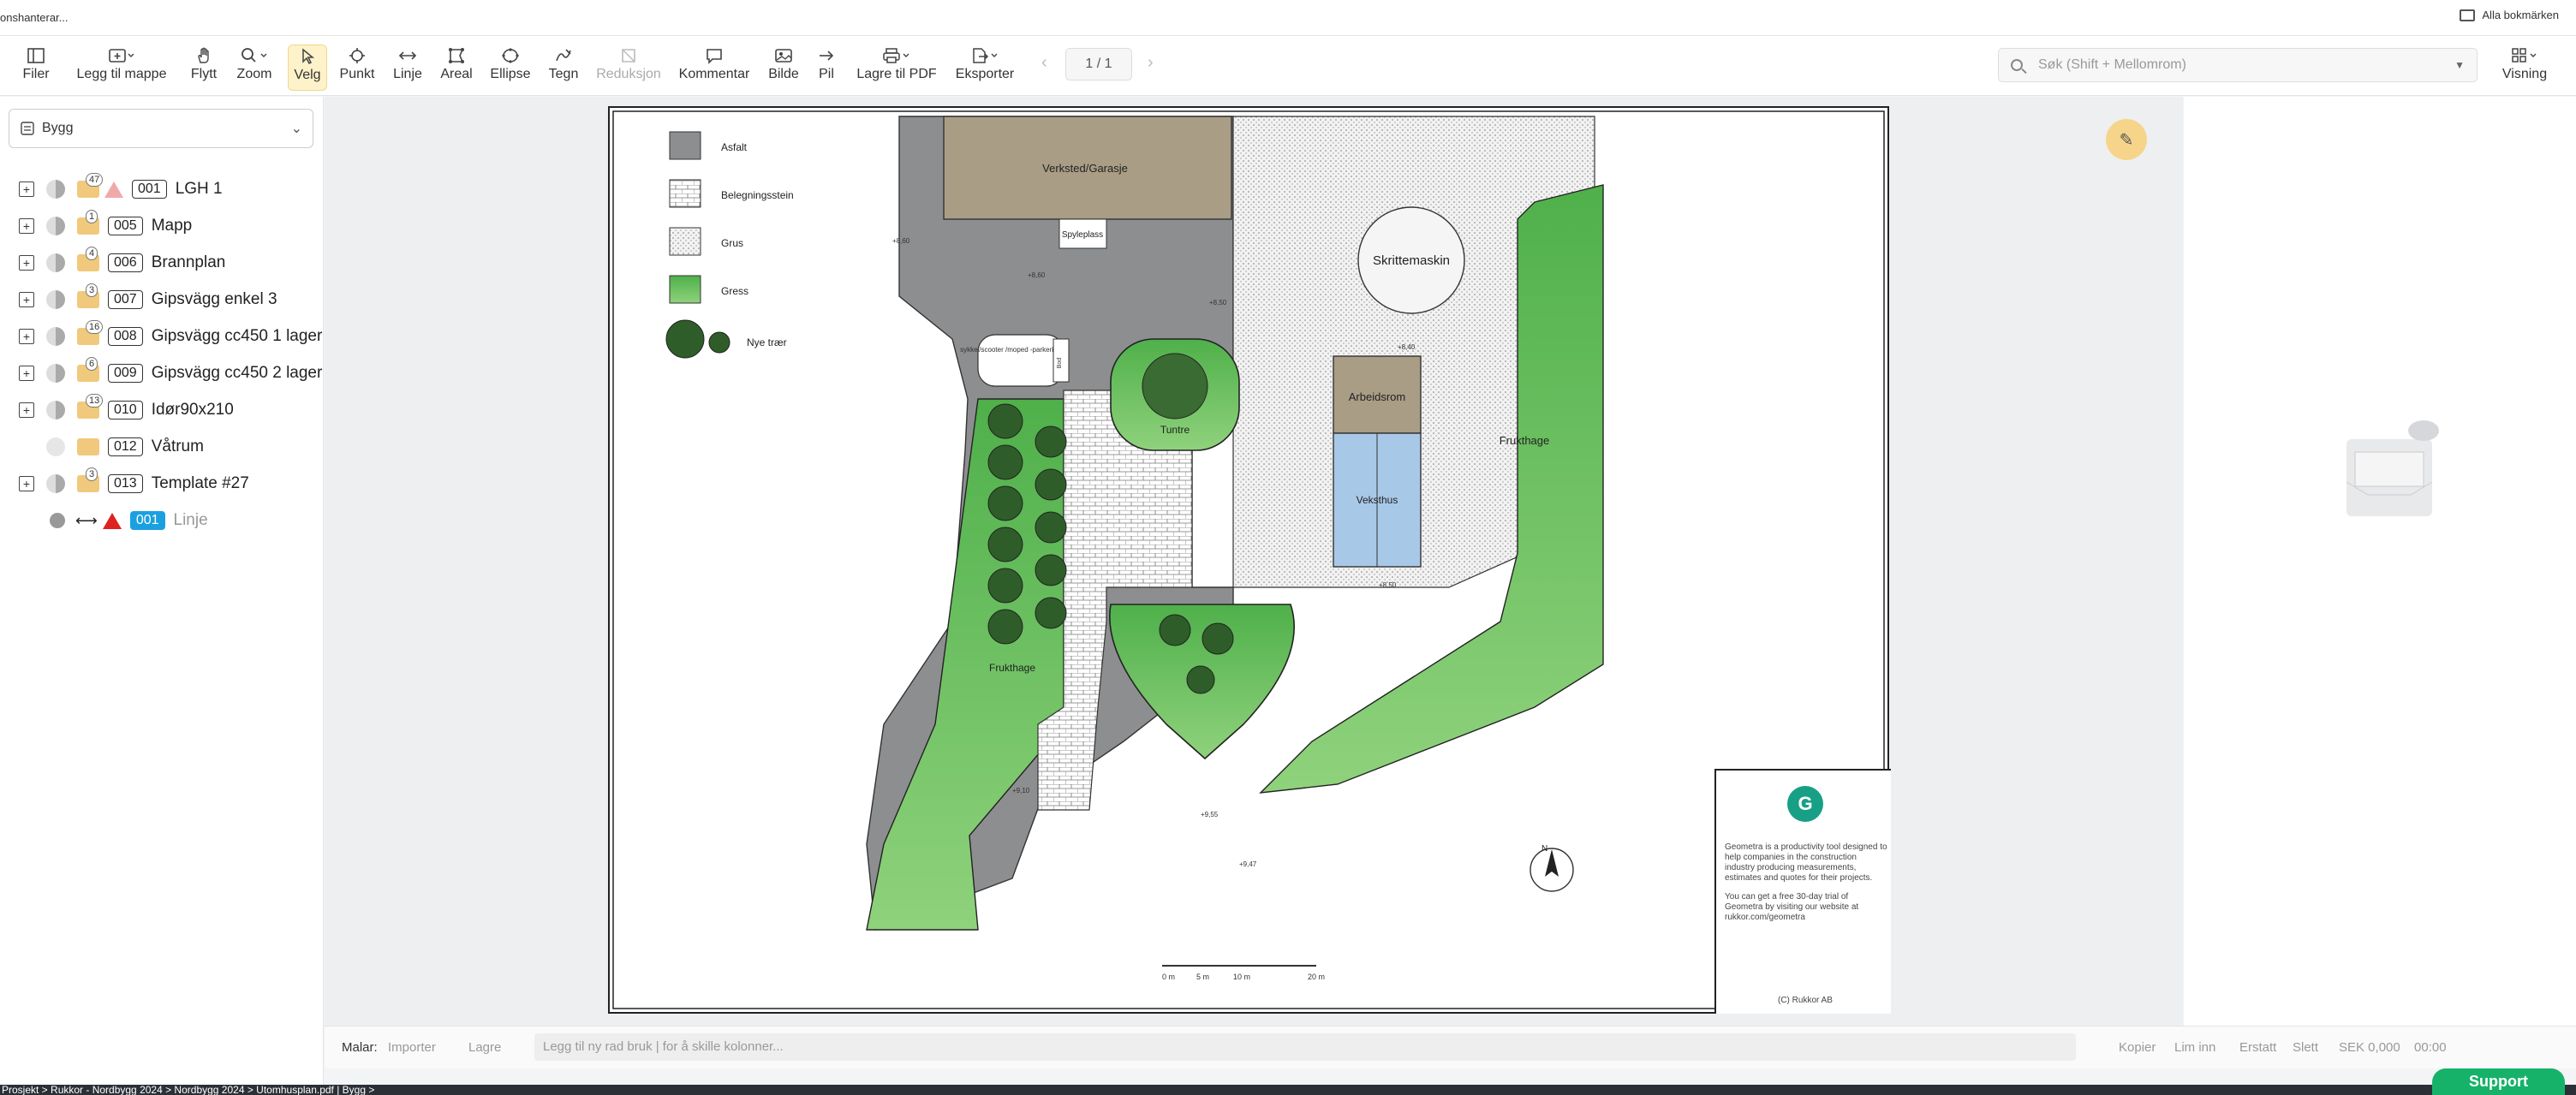 The width and height of the screenshot is (2576, 1095). I want to click on tree-row: + 3 013 Template #27, so click(125, 484).